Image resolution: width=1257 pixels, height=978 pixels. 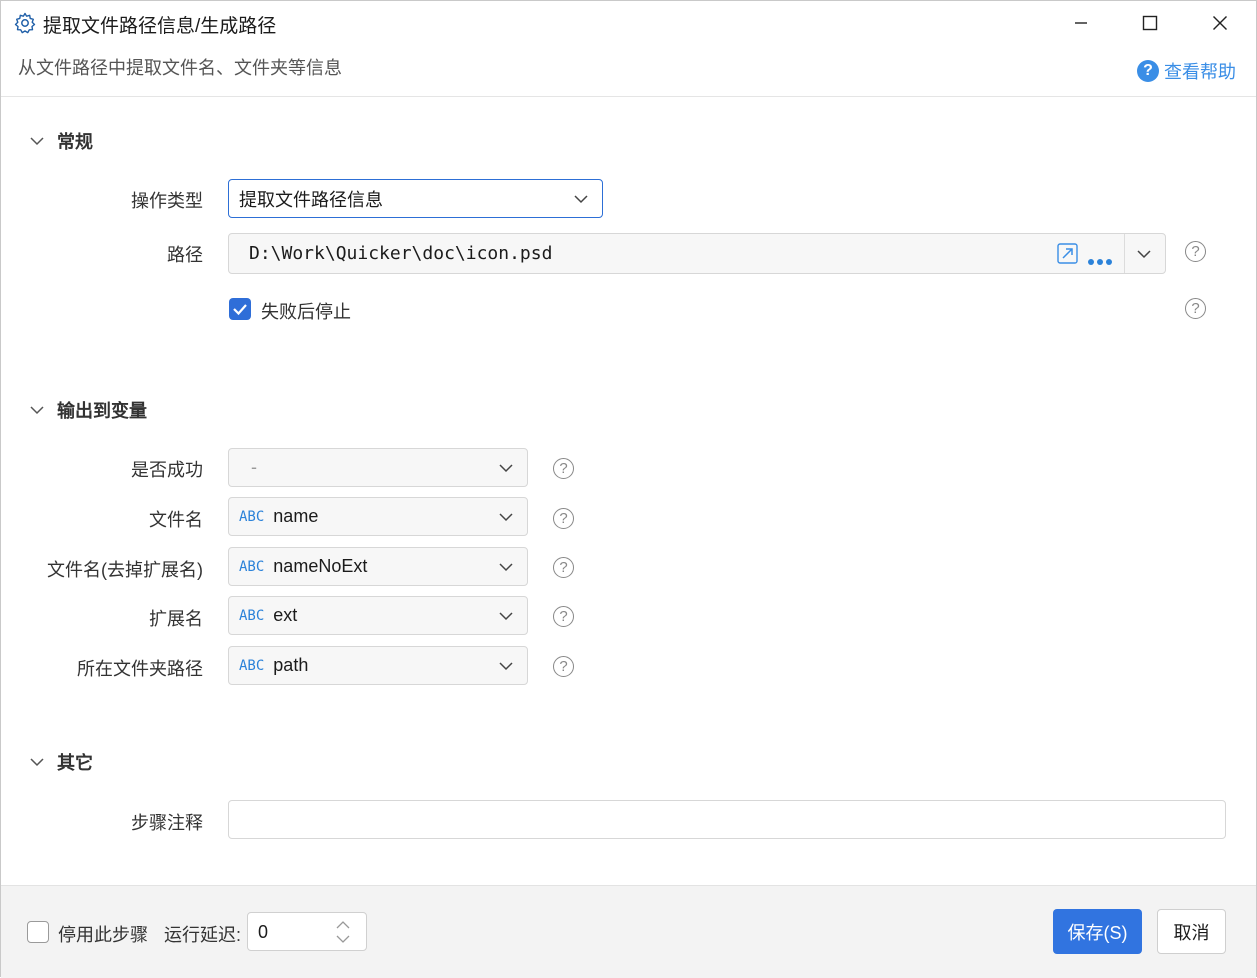 What do you see at coordinates (167, 823) in the screenshot?
I see `step-note-label: 步骤注释` at bounding box center [167, 823].